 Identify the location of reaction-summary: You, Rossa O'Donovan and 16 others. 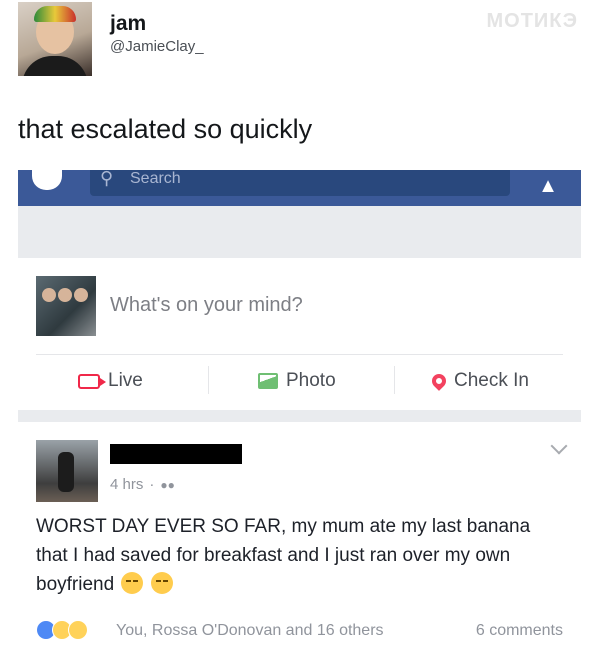
(250, 631).